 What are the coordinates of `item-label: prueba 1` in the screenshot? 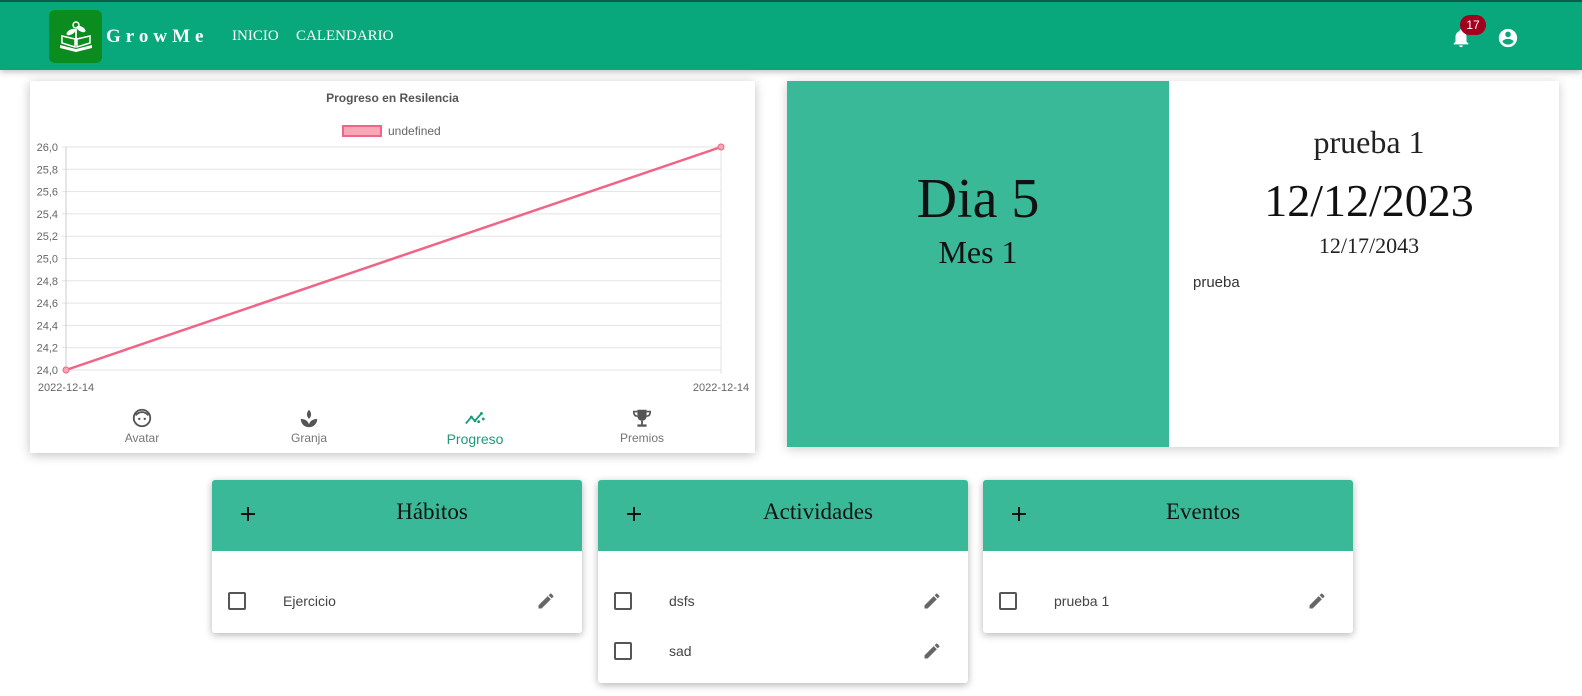 It's located at (1082, 601).